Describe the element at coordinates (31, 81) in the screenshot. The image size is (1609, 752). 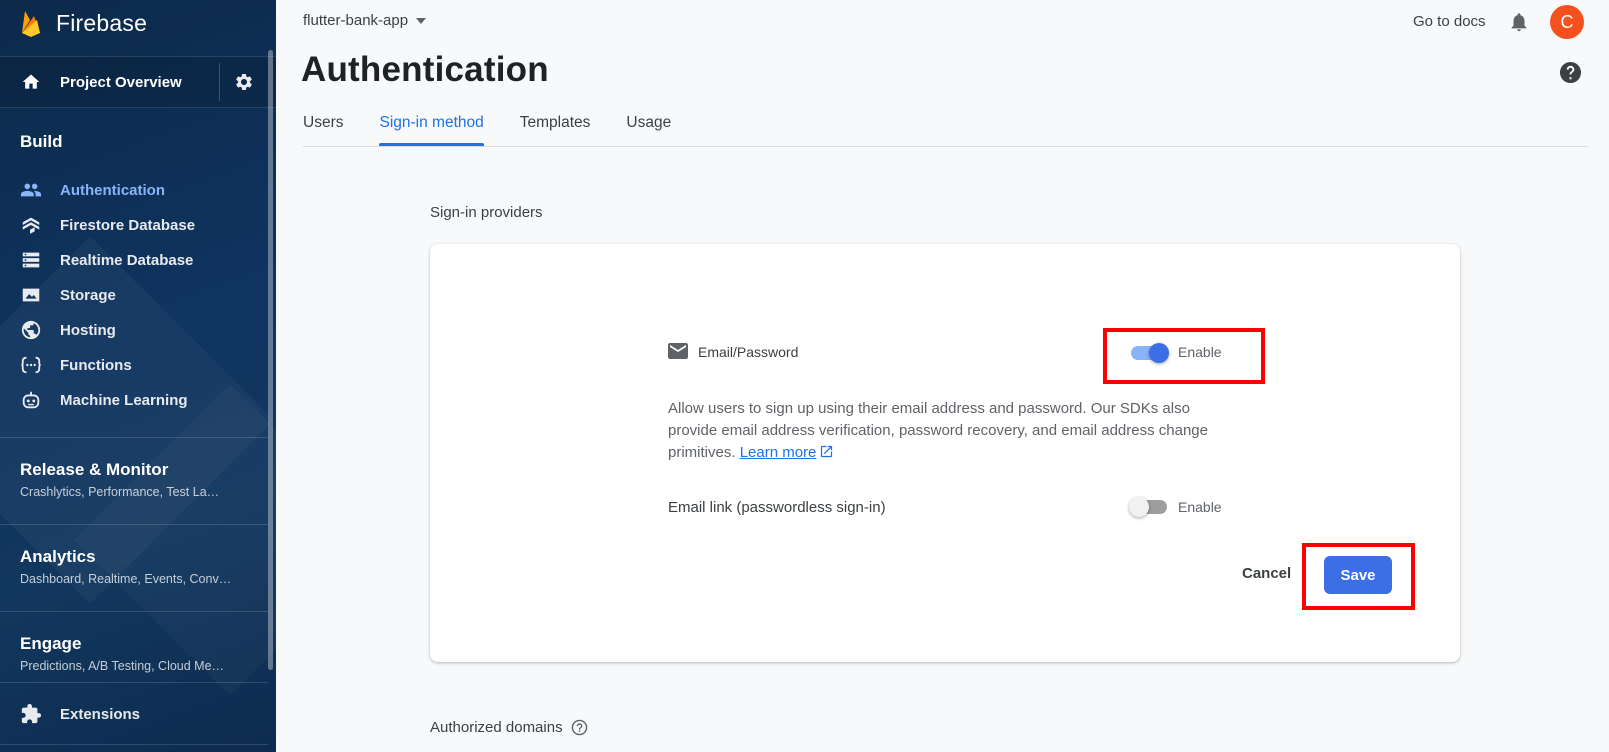
I see `home-icon` at that location.